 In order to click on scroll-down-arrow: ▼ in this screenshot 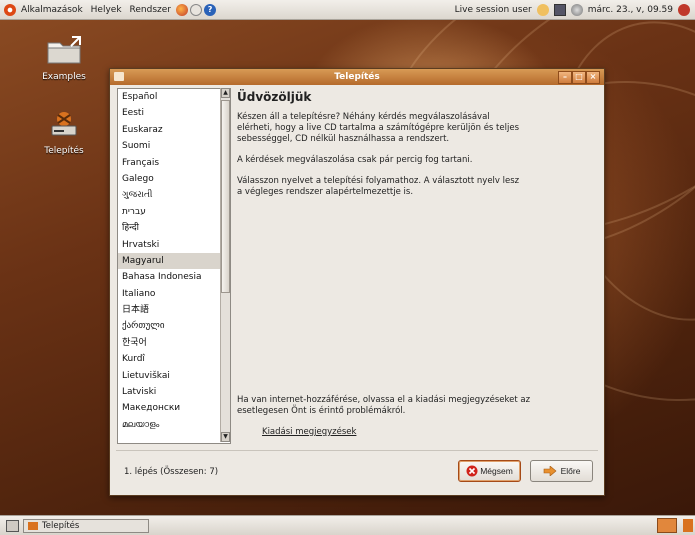, I will do `click(225, 437)`.